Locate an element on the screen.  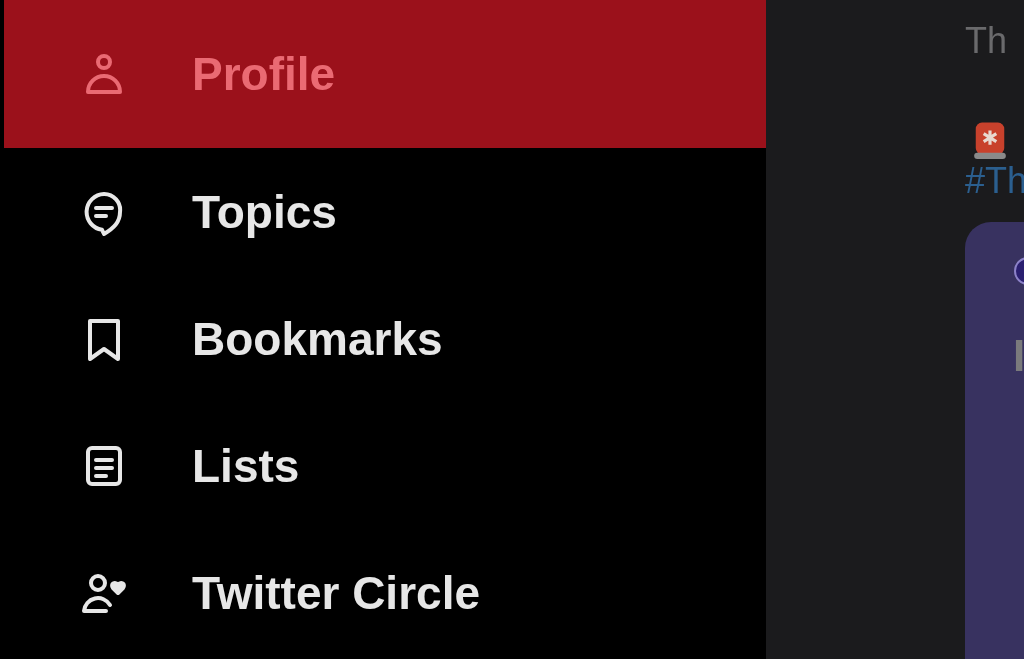
tweet-text: Th is located at coordinates (986, 41).